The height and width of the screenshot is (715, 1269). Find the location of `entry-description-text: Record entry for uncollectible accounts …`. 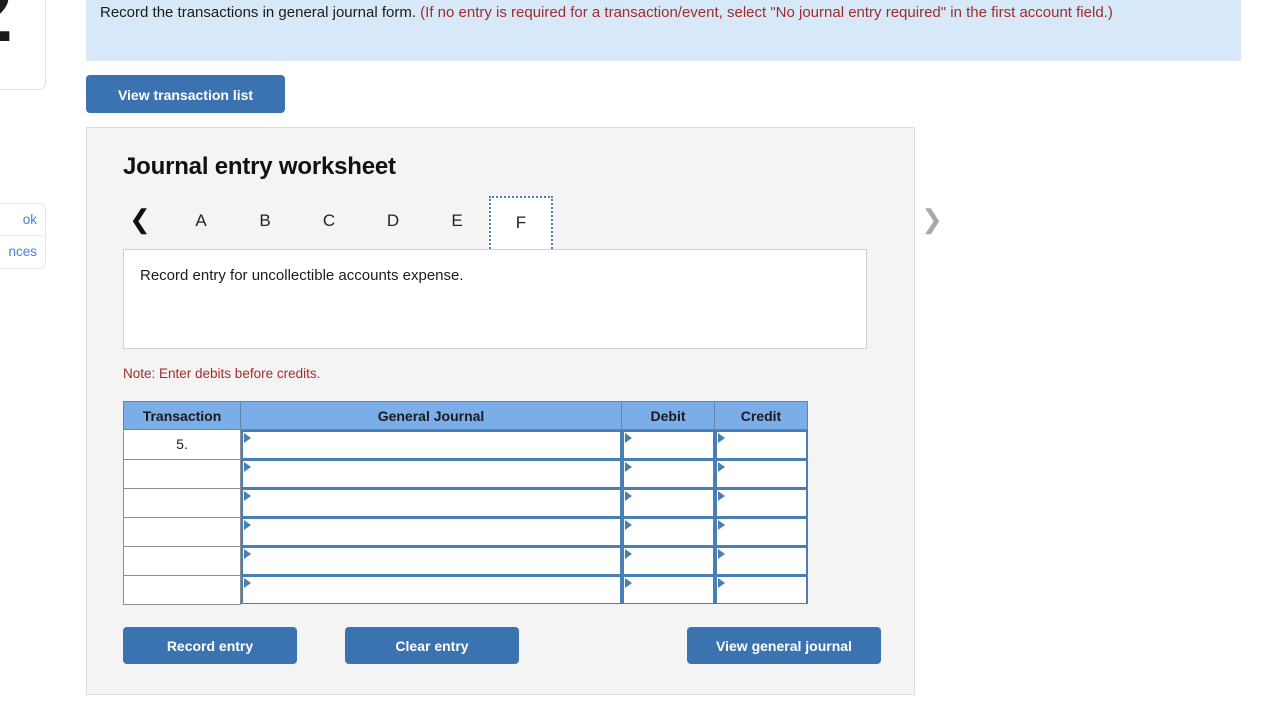

entry-description-text: Record entry for uncollectible accounts … is located at coordinates (302, 275).